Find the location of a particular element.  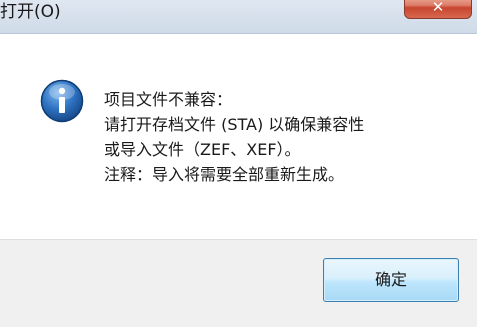

message-line: 或导入文件（ZEF、XEF）。 is located at coordinates (202, 149).